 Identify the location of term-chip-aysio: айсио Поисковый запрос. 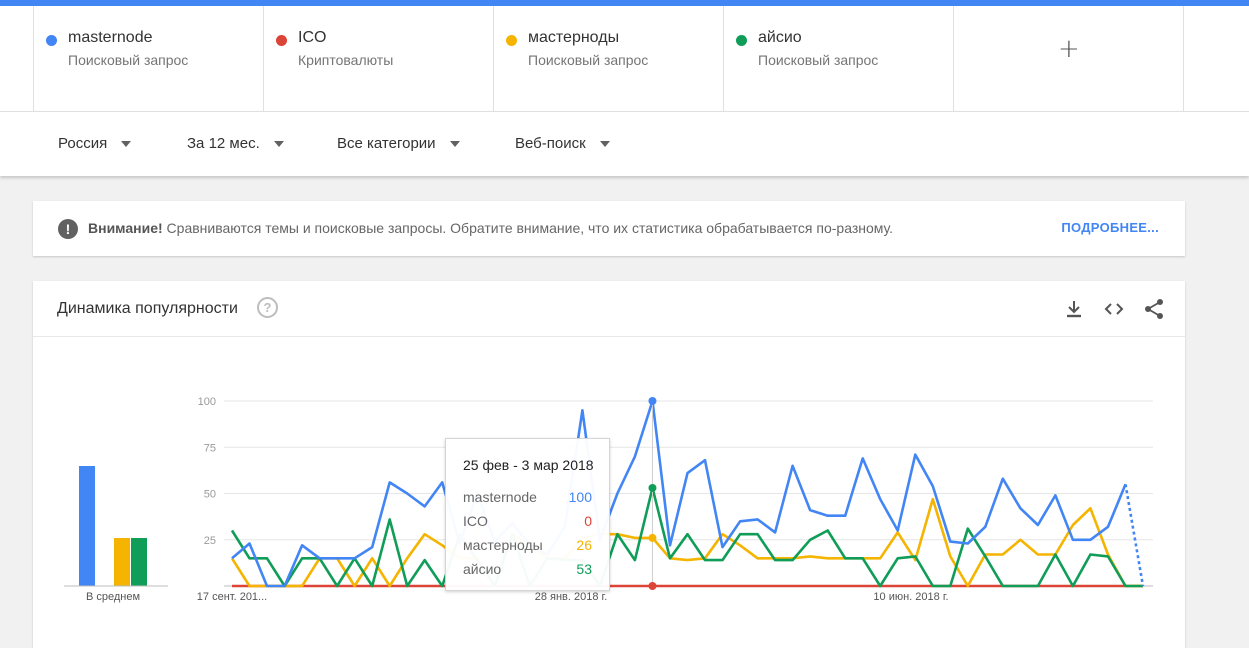
(839, 58).